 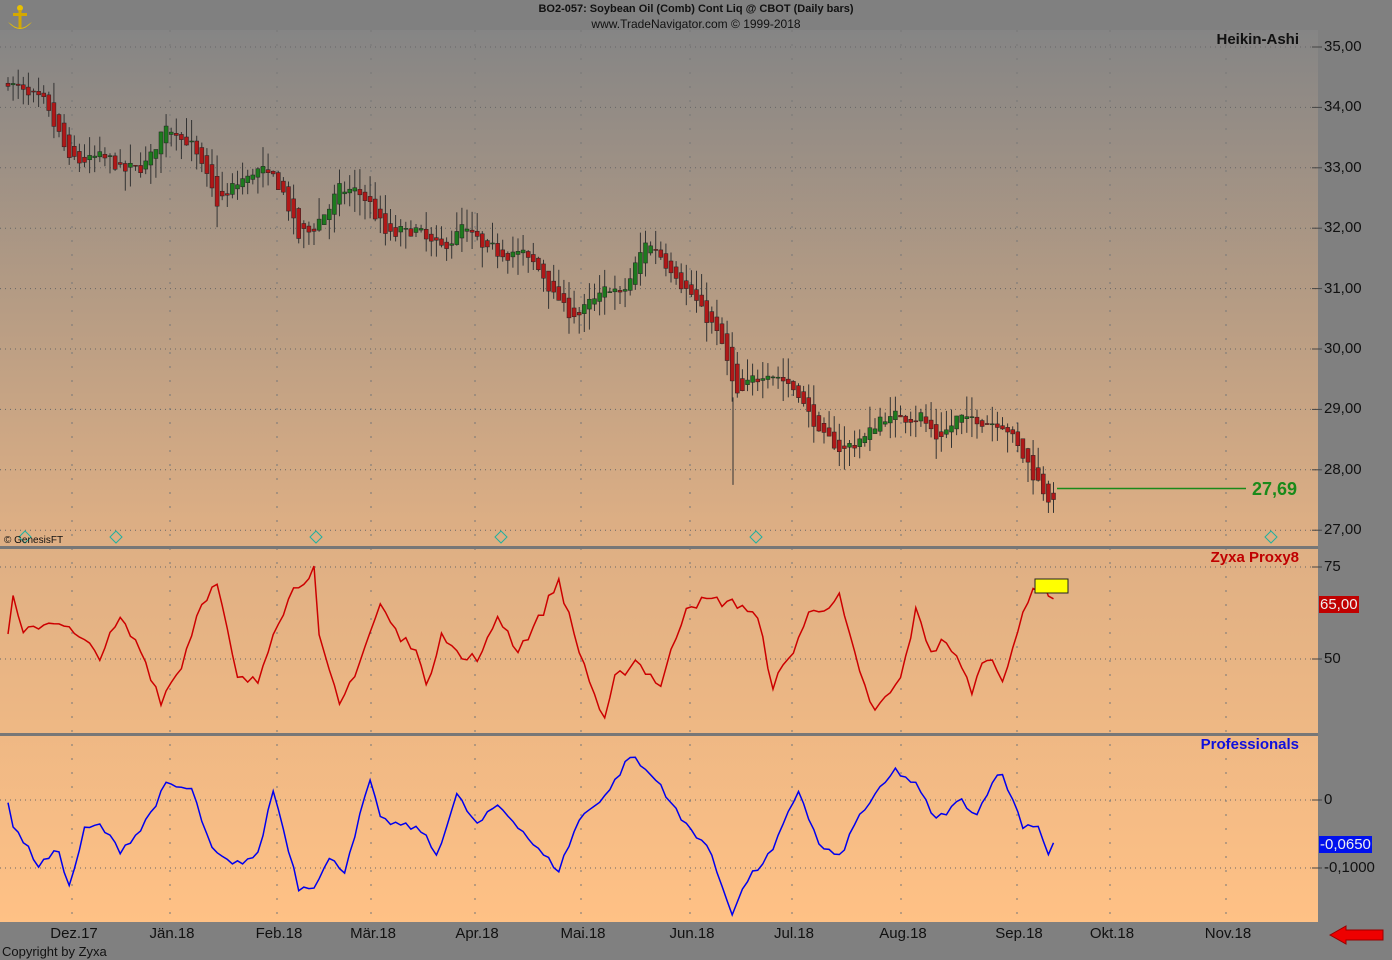 I want to click on x-tick-label: Jul.18, so click(x=794, y=933).